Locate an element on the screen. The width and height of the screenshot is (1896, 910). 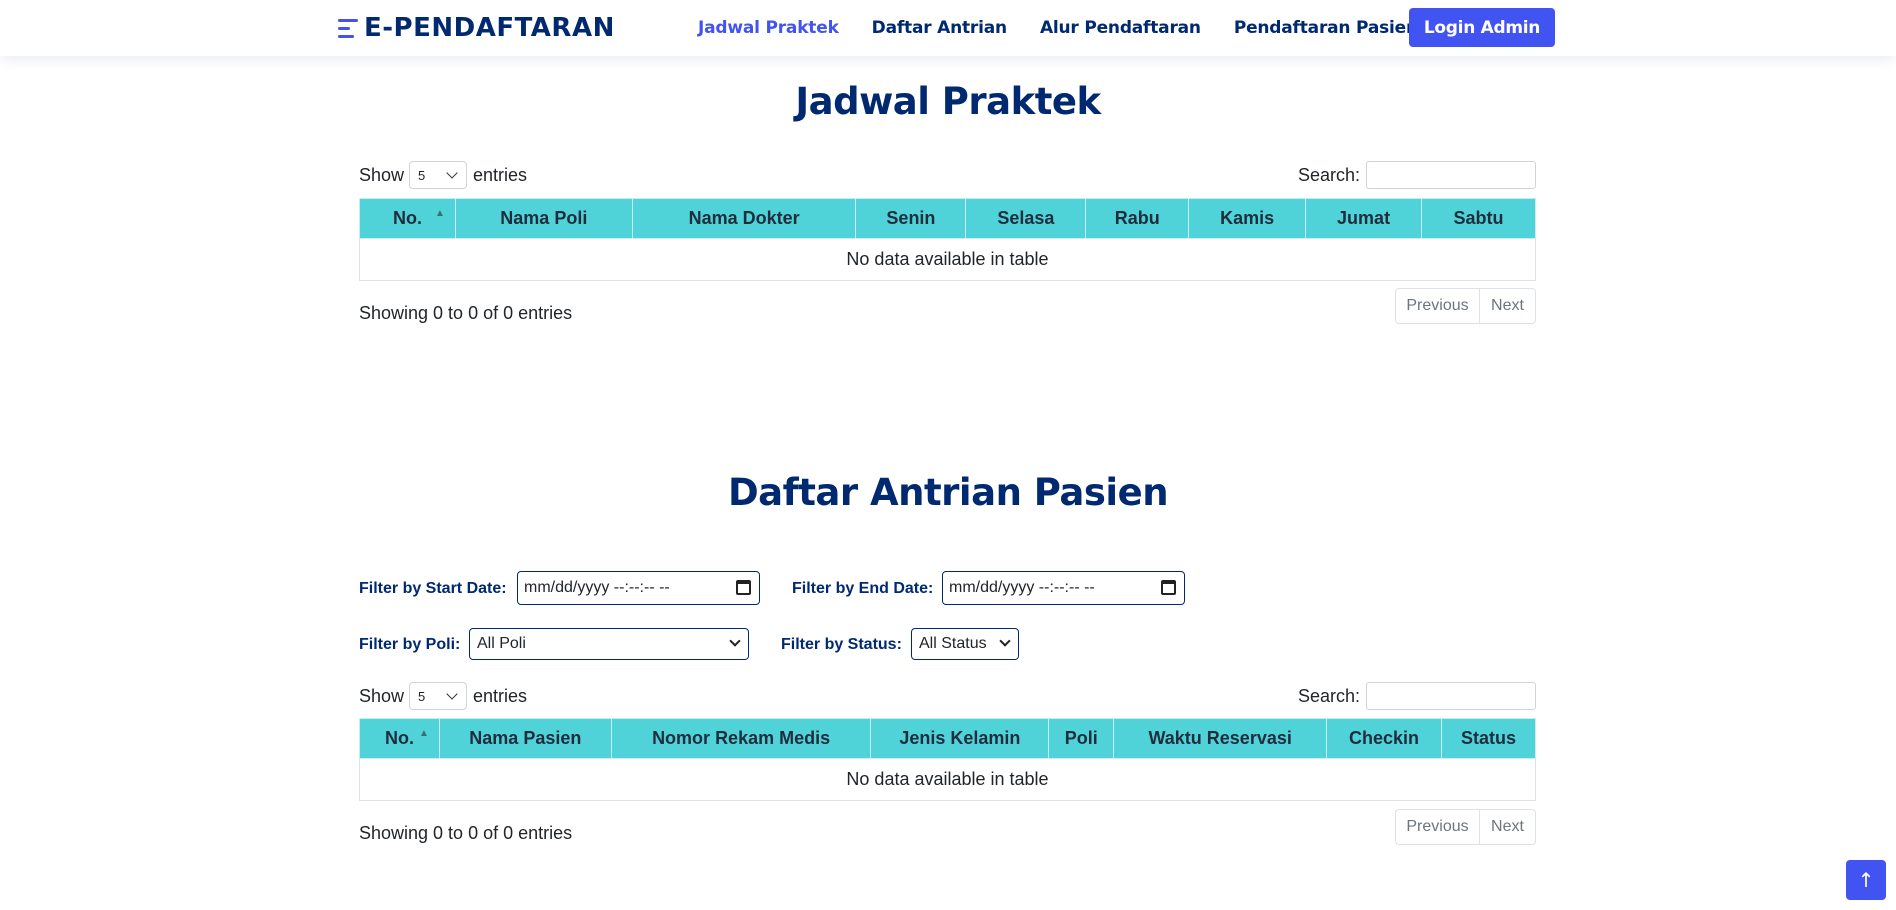
arrow-up-icon: ↑ is located at coordinates (1866, 880).